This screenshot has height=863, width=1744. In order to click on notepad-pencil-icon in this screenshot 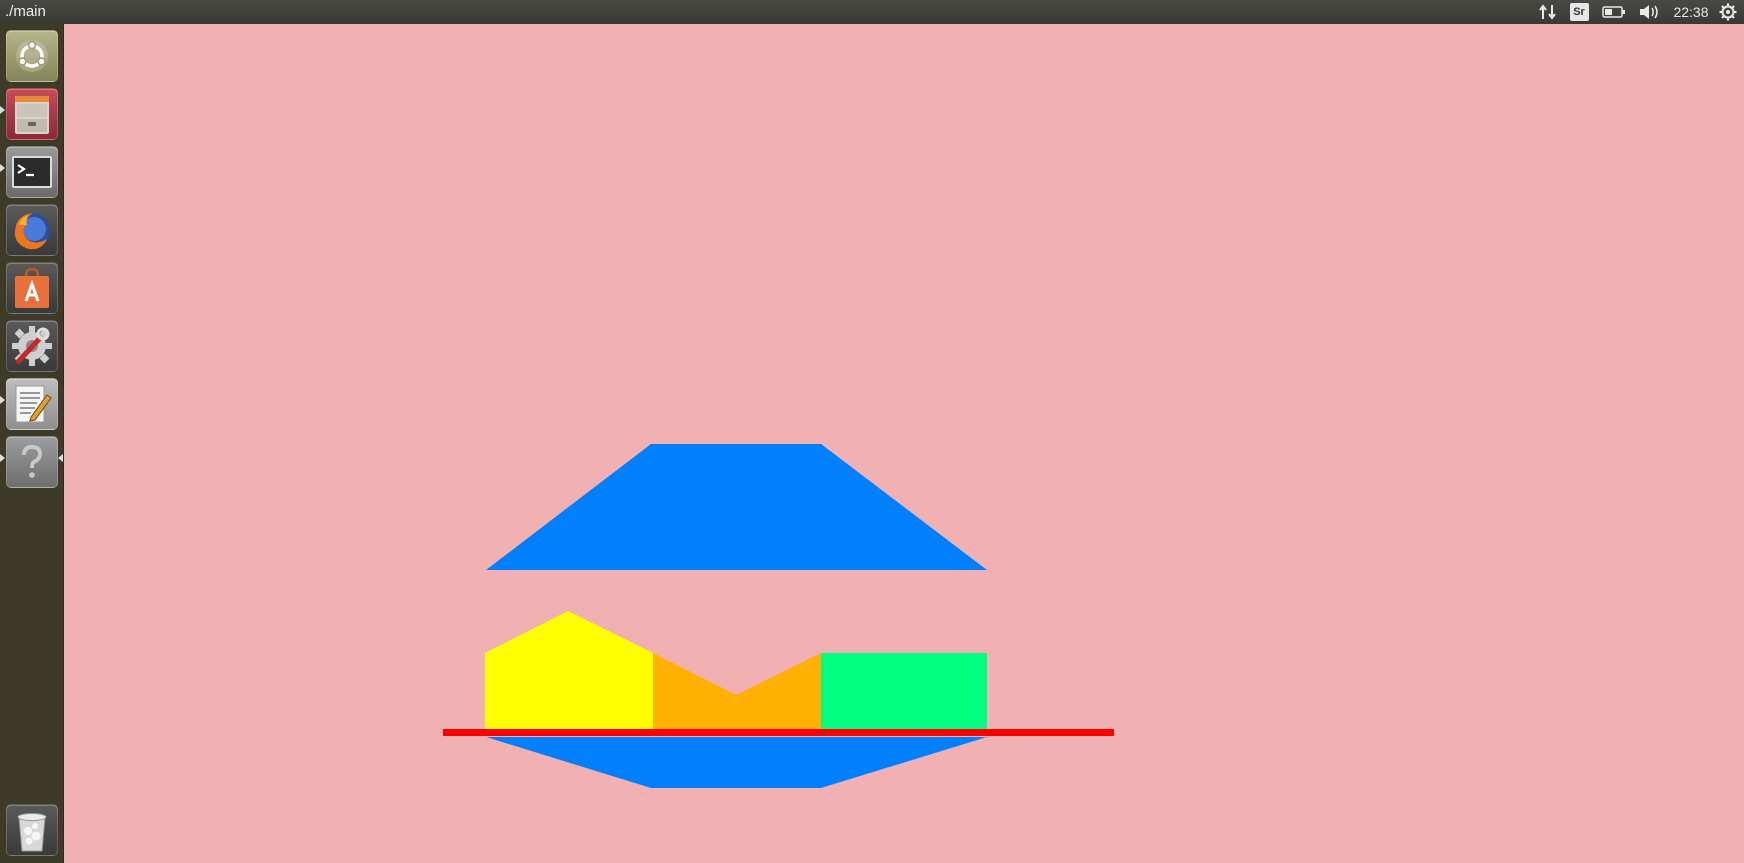, I will do `click(33, 404)`.